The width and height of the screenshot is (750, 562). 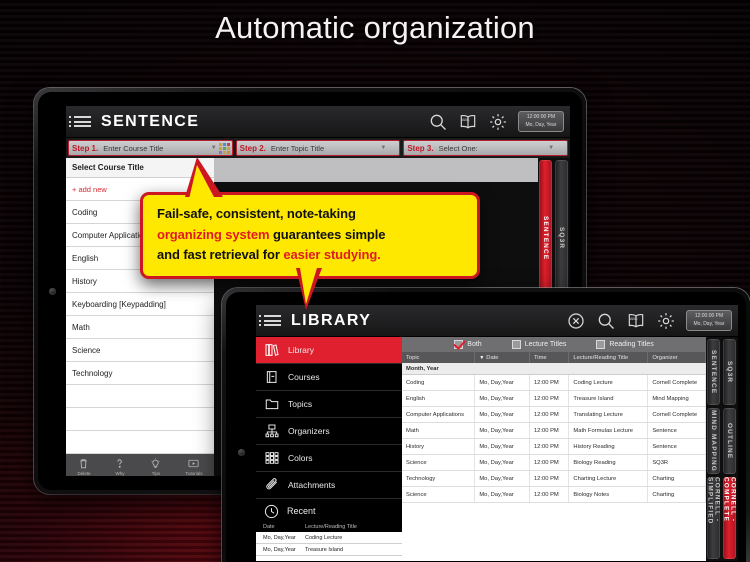 What do you see at coordinates (538, 344) in the screenshot?
I see `filter-lecture-titles: Lecture Titles` at bounding box center [538, 344].